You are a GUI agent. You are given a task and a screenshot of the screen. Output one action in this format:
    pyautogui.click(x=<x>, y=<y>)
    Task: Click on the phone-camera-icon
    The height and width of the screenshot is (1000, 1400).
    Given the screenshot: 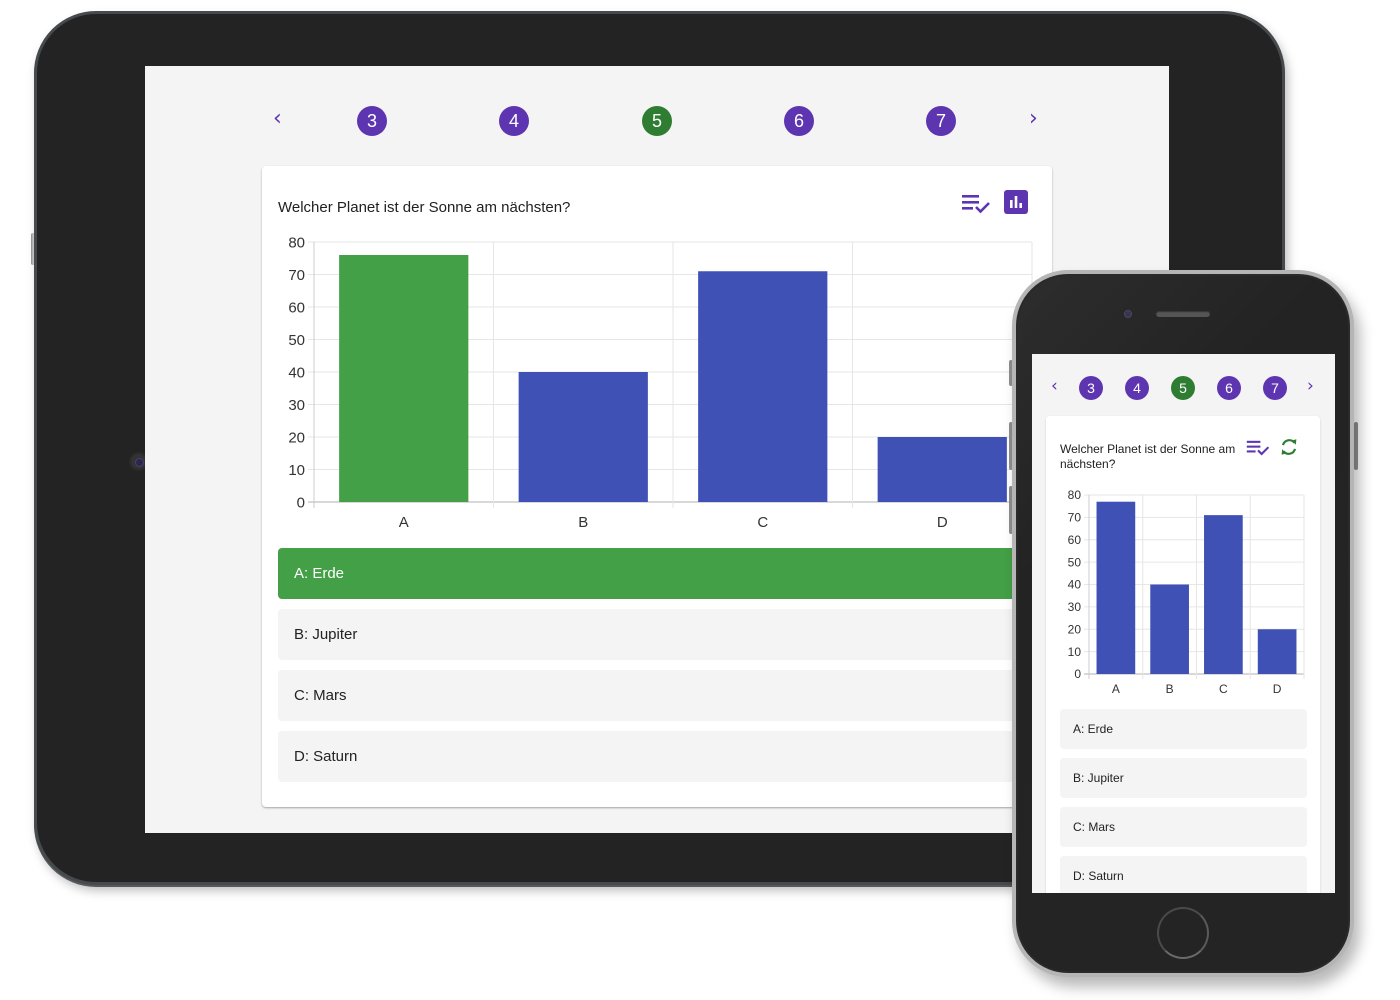 What is the action you would take?
    pyautogui.click(x=1128, y=314)
    